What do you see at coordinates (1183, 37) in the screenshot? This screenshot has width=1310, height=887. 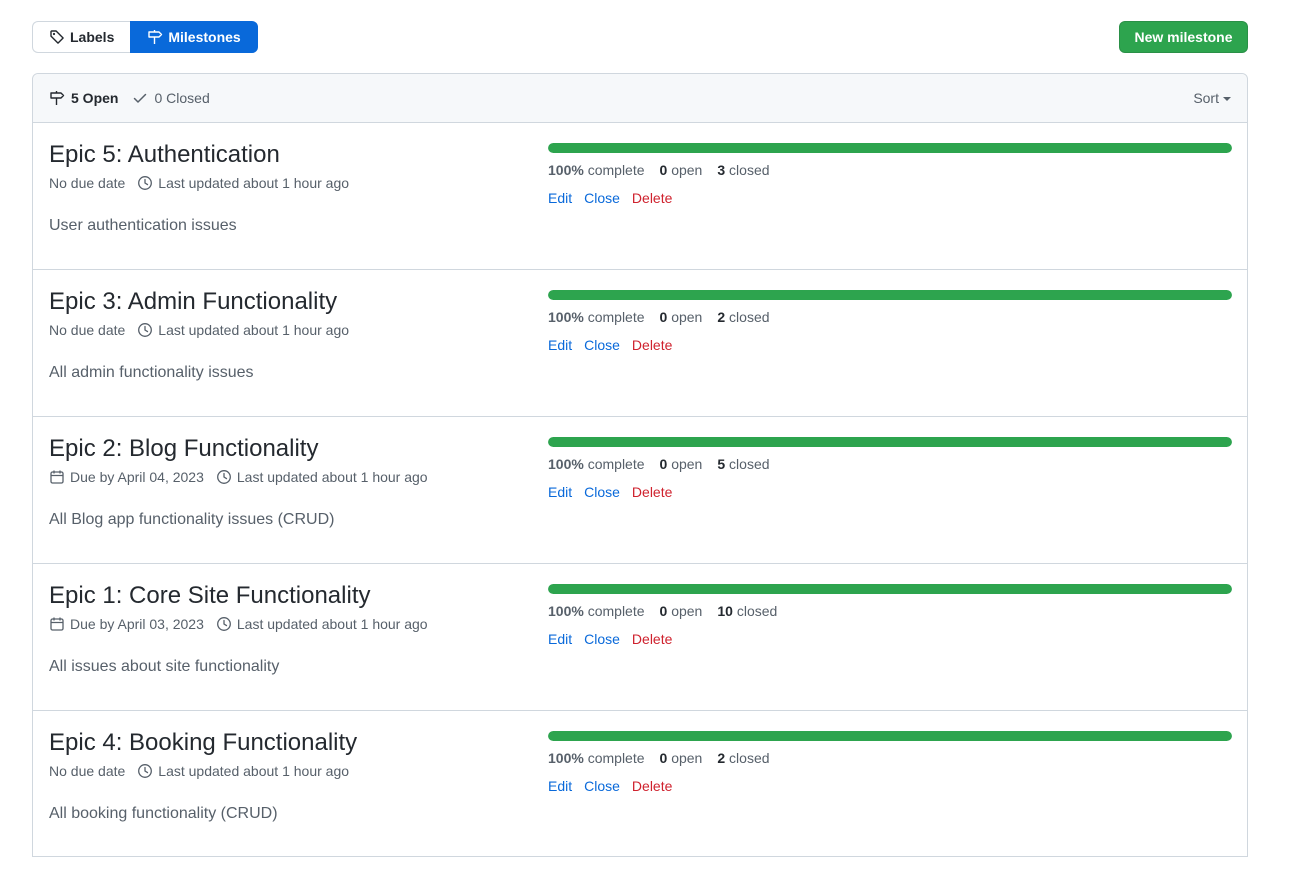 I see `new-milestone-button: New milestone` at bounding box center [1183, 37].